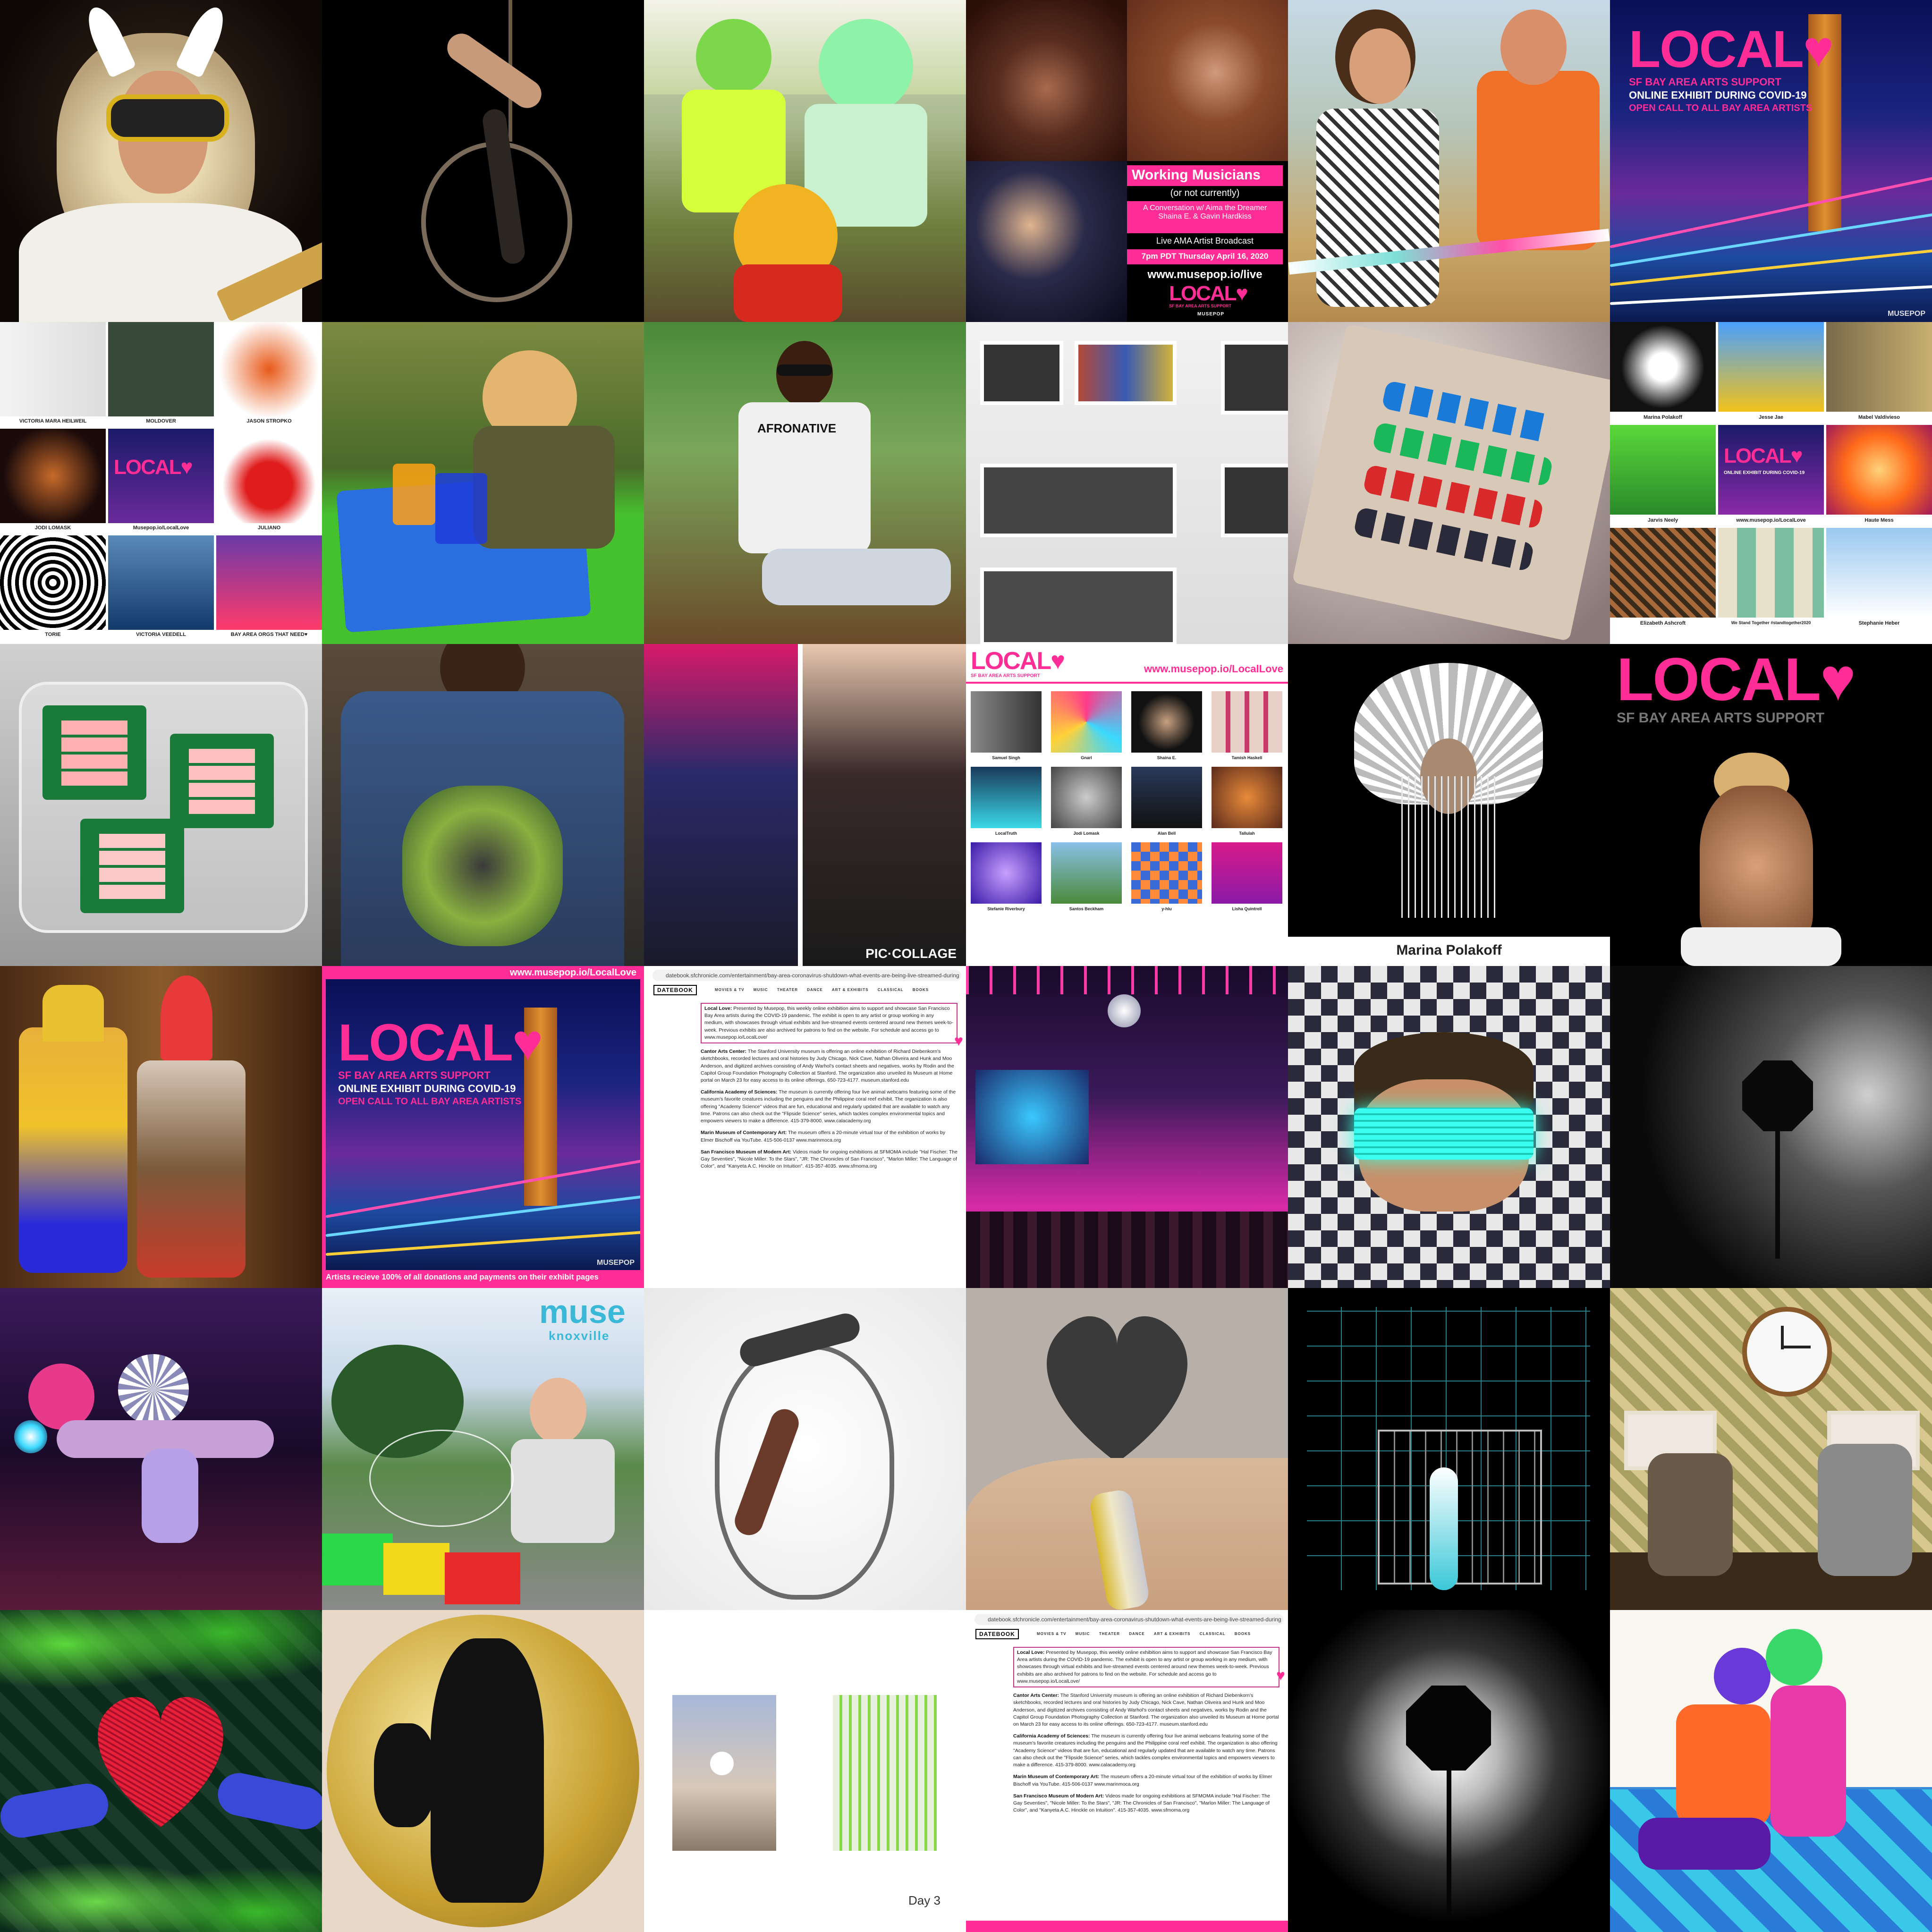  Describe the element at coordinates (856, 577) in the screenshot. I see `legs` at that location.